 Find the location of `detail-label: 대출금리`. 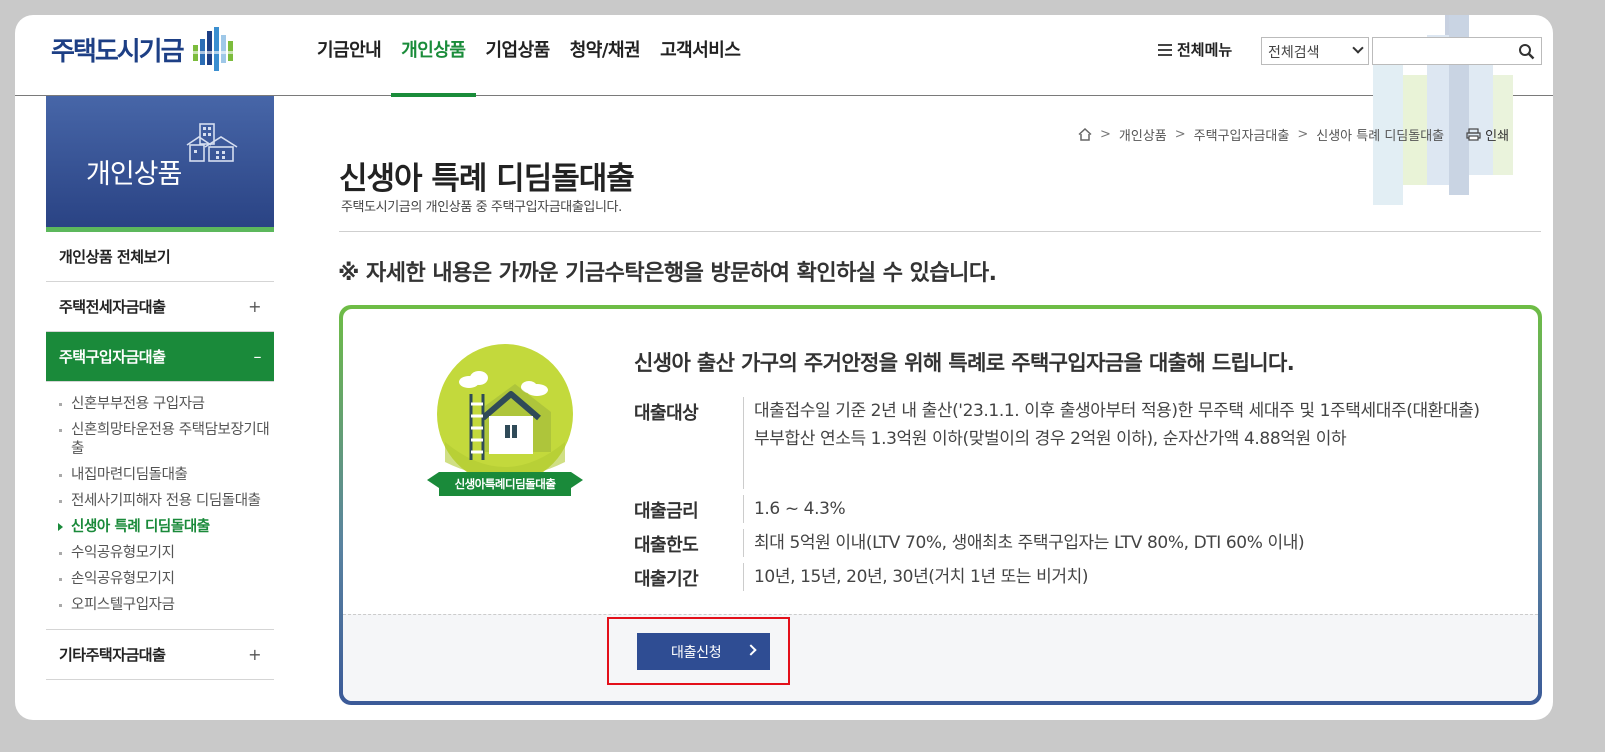

detail-label: 대출금리 is located at coordinates (689, 509).